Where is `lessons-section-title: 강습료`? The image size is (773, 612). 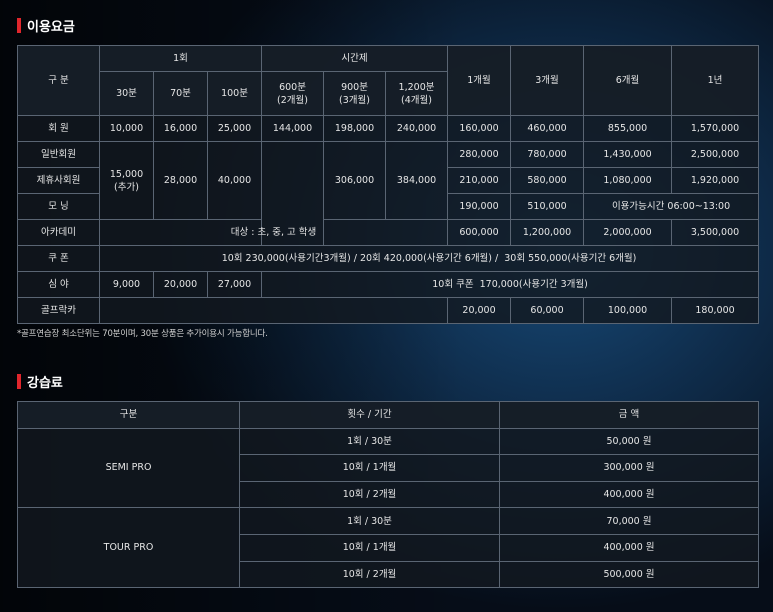
lessons-section-title: 강습료 is located at coordinates (40, 382).